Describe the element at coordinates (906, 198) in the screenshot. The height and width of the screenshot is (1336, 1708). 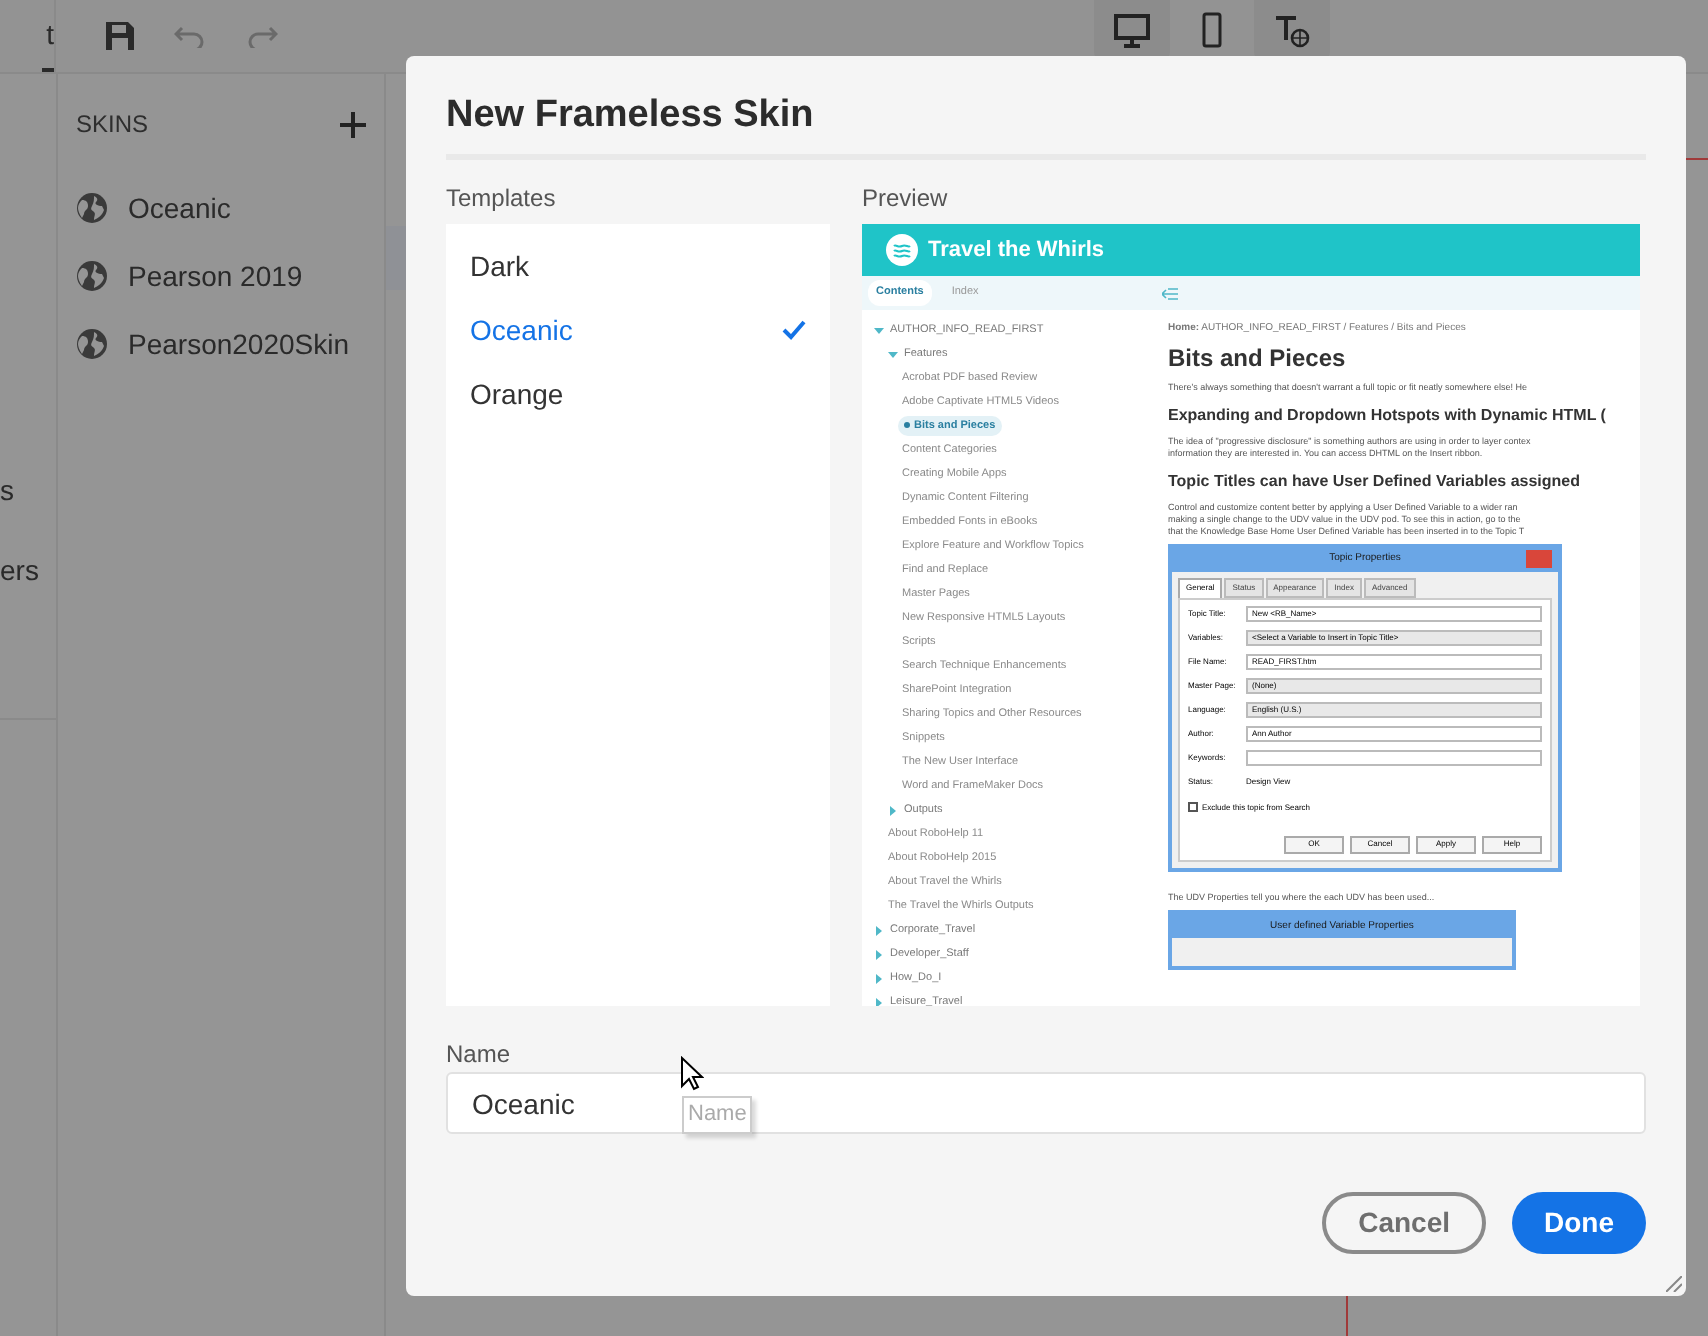
I see `preview-label: Preview` at that location.